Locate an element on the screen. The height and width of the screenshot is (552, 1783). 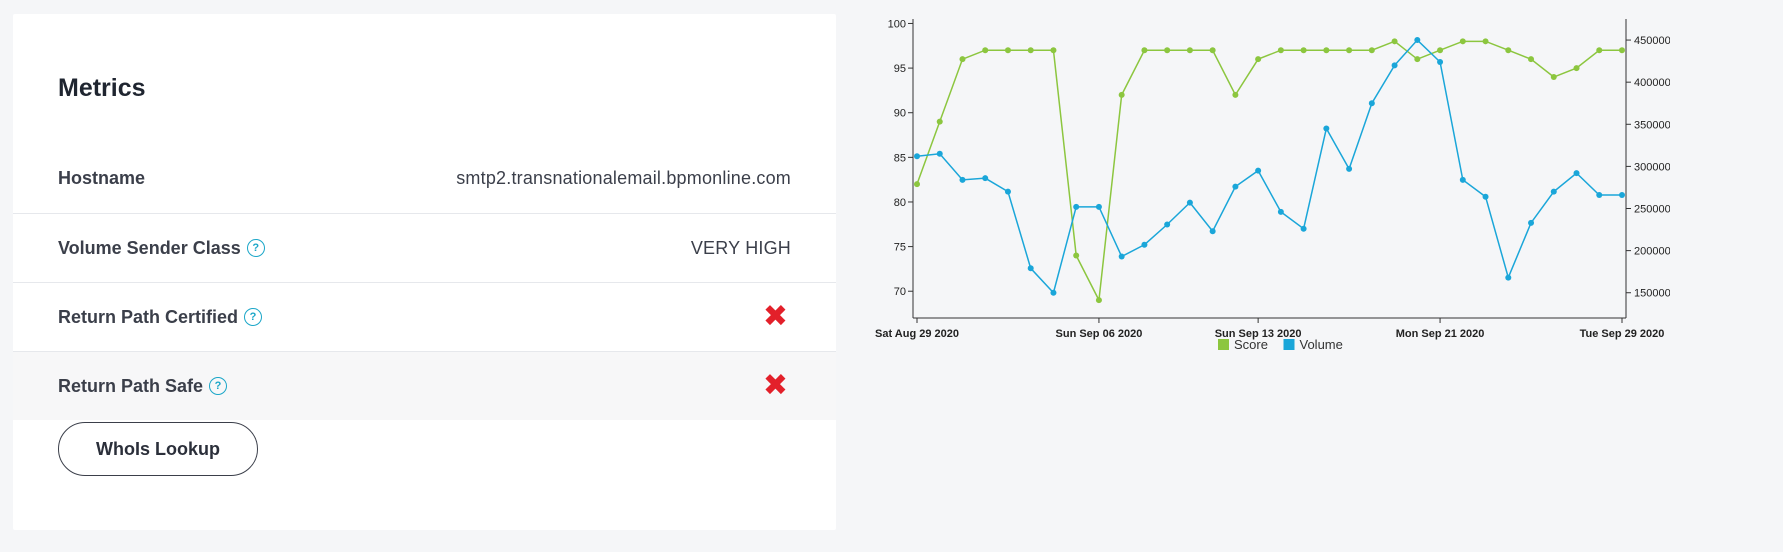
whois-lookup-button: WhoIs Lookup is located at coordinates (158, 449).